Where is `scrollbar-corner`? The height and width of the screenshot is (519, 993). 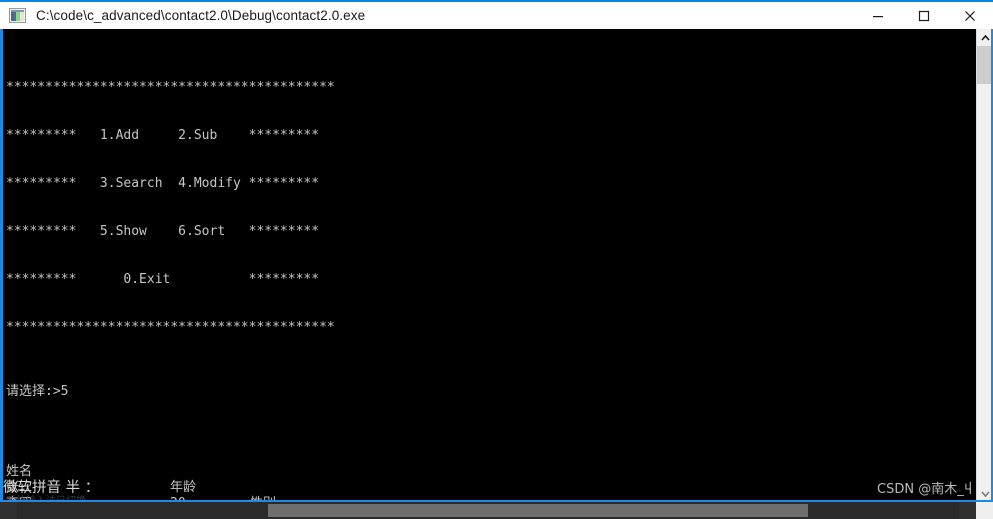
scrollbar-corner is located at coordinates (984, 510).